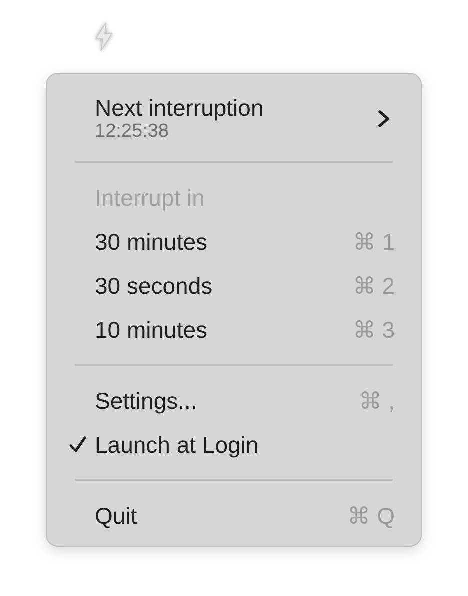 This screenshot has width=468, height=596. Describe the element at coordinates (132, 132) in the screenshot. I see `time-text: 12:25:38` at that location.